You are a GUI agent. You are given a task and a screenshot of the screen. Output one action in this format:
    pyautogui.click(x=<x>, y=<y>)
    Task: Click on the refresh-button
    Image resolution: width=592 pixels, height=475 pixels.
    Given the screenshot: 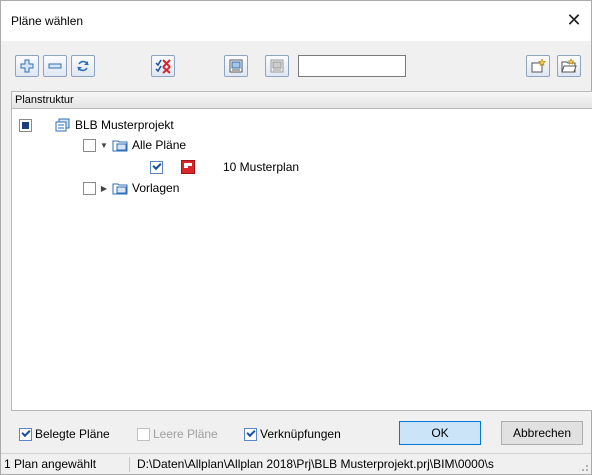 What is the action you would take?
    pyautogui.click(x=83, y=66)
    